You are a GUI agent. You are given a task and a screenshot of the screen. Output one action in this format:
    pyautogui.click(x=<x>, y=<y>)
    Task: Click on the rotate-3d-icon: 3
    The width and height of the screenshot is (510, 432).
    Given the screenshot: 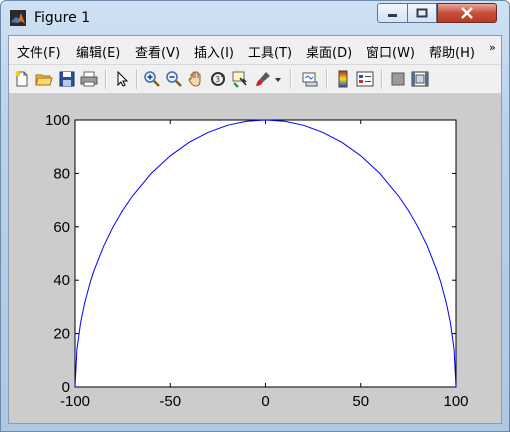 What is the action you would take?
    pyautogui.click(x=218, y=79)
    